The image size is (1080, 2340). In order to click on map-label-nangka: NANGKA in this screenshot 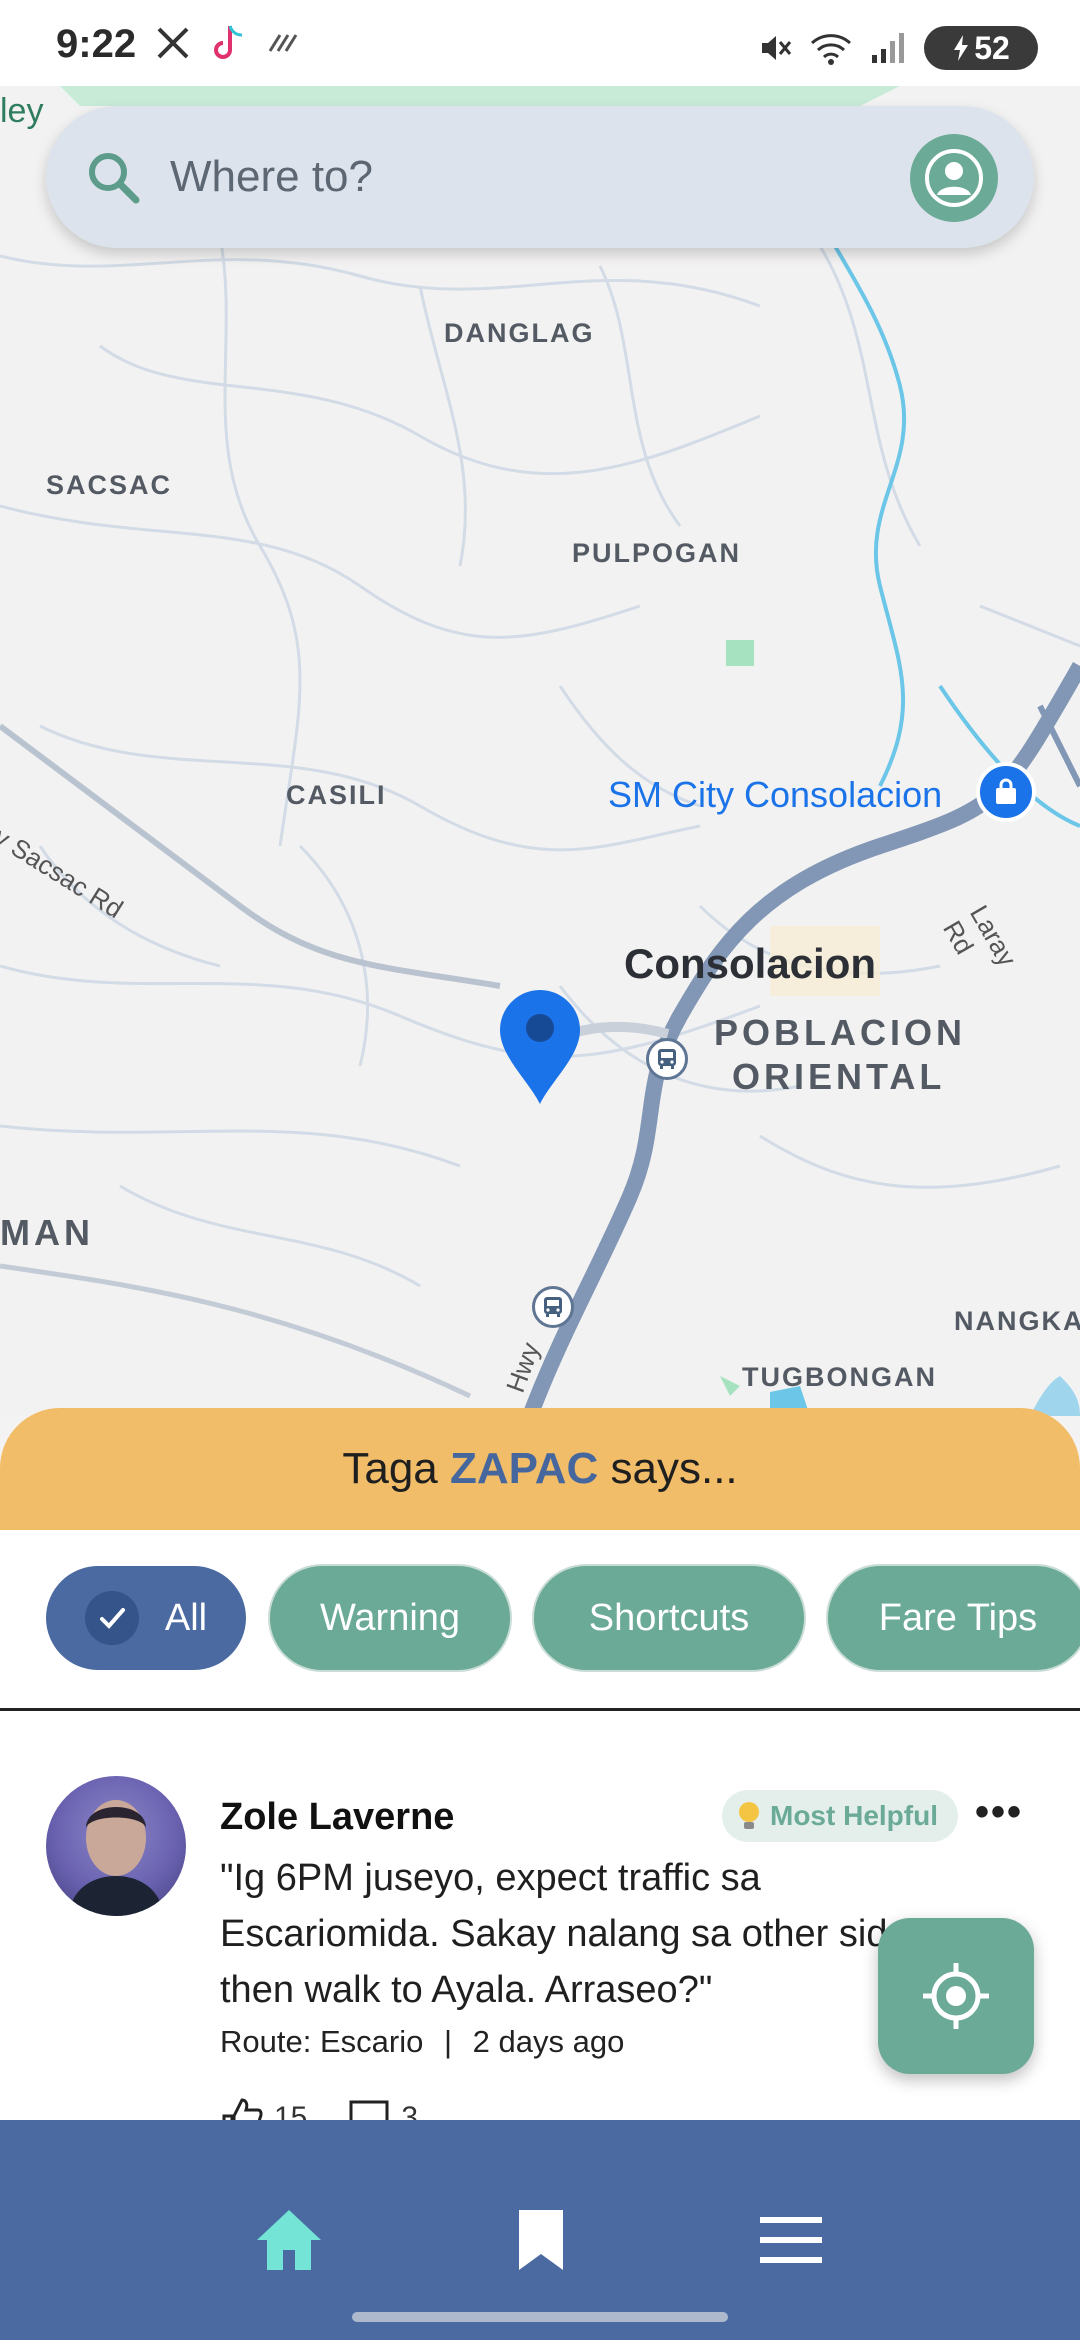, I will do `click(1017, 1321)`.